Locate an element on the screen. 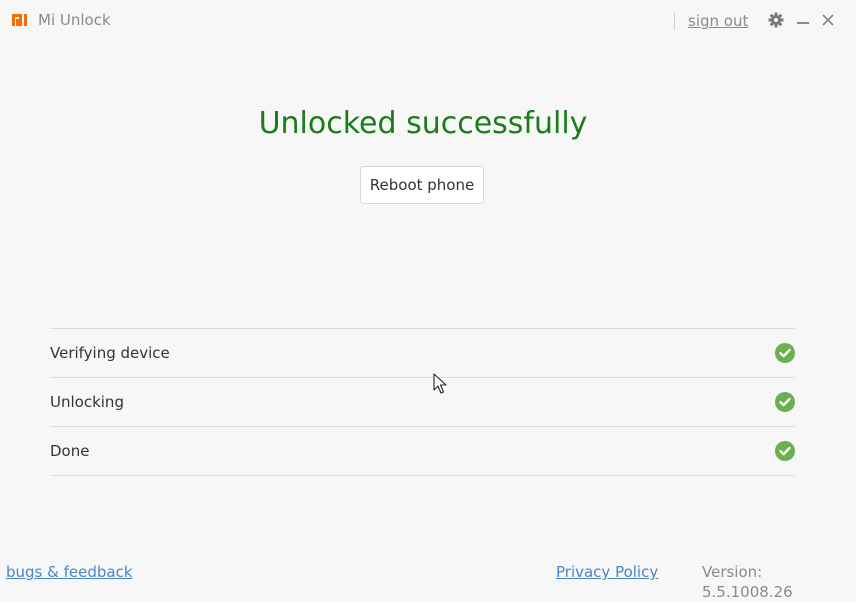 This screenshot has width=856, height=602. gear-icon is located at coordinates (776, 20).